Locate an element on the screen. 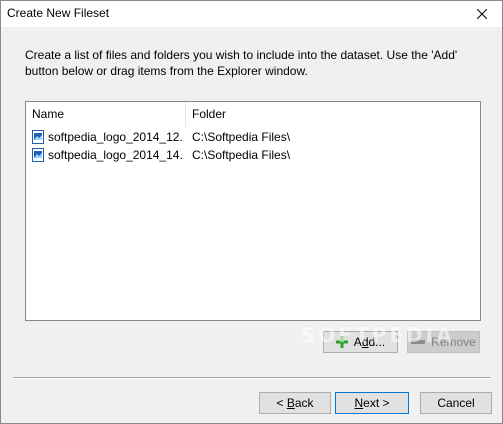  back-button: < Back is located at coordinates (295, 403).